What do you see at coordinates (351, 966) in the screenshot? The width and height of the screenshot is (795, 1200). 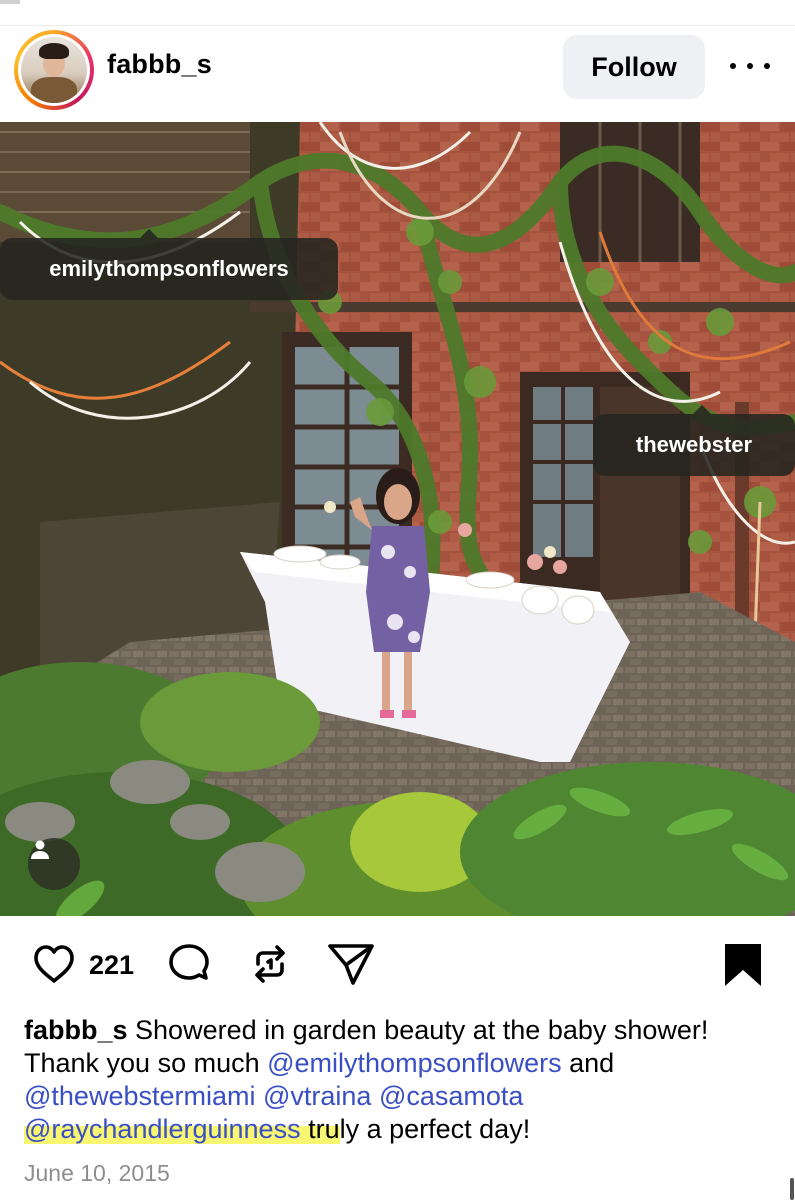 I see `share-icon` at bounding box center [351, 966].